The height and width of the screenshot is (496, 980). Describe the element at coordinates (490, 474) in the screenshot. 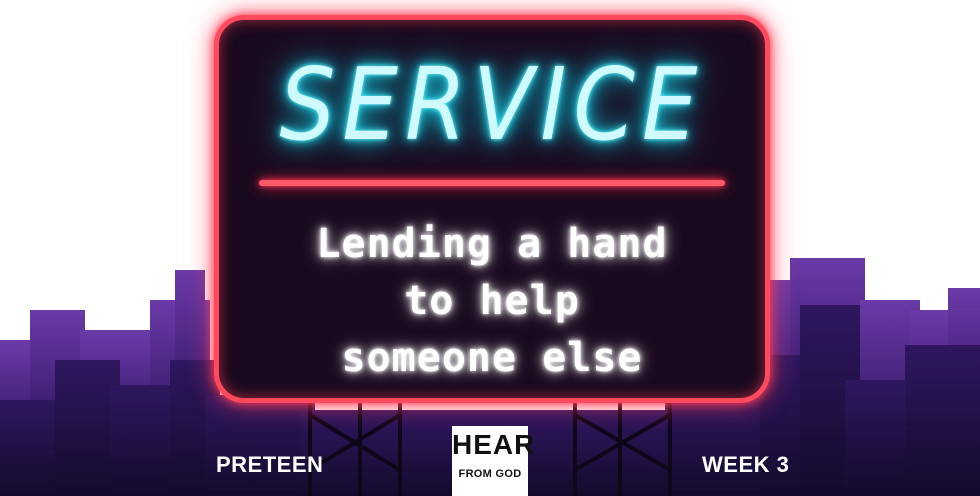

I see `logo-bottom-text: FROM GOD` at that location.